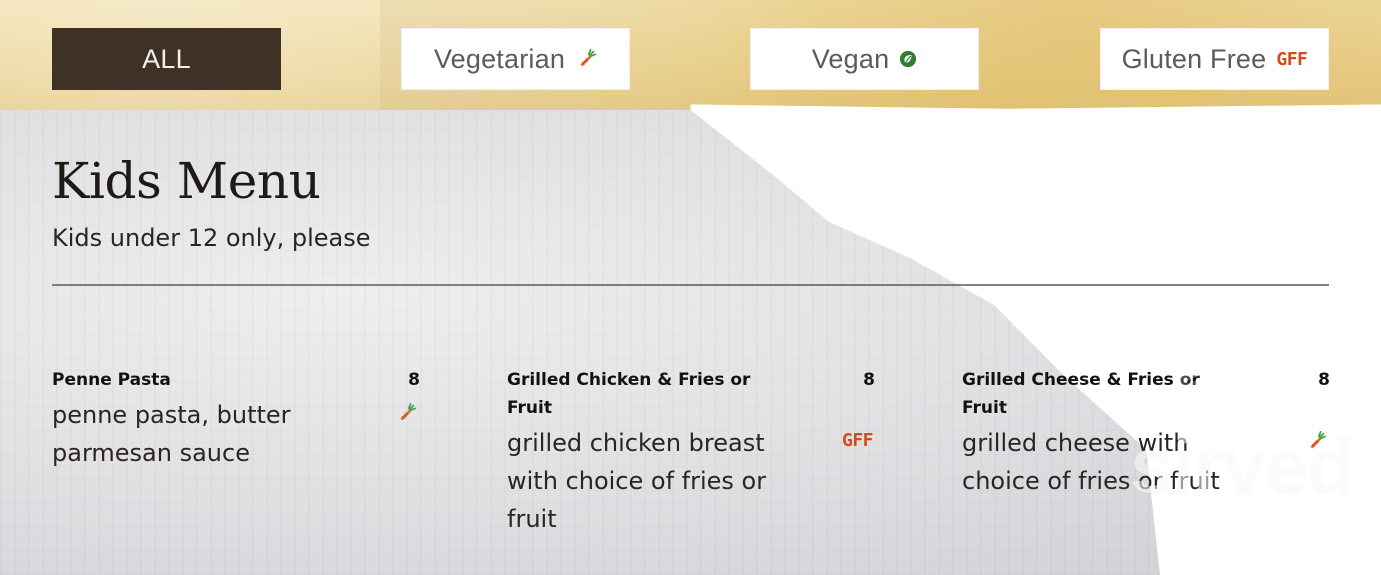  What do you see at coordinates (186, 181) in the screenshot?
I see `section-title: Kids Menu` at bounding box center [186, 181].